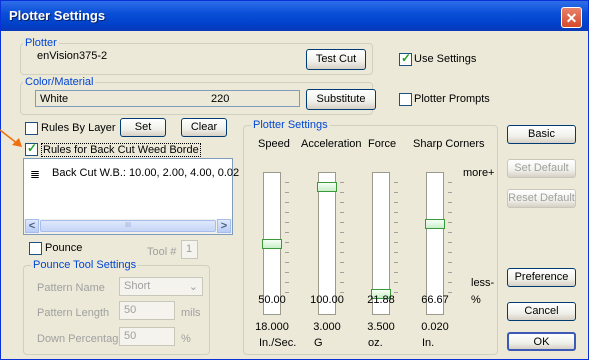 This screenshot has height=360, width=589. I want to click on chevron-down-icon: ⌄, so click(193, 287).